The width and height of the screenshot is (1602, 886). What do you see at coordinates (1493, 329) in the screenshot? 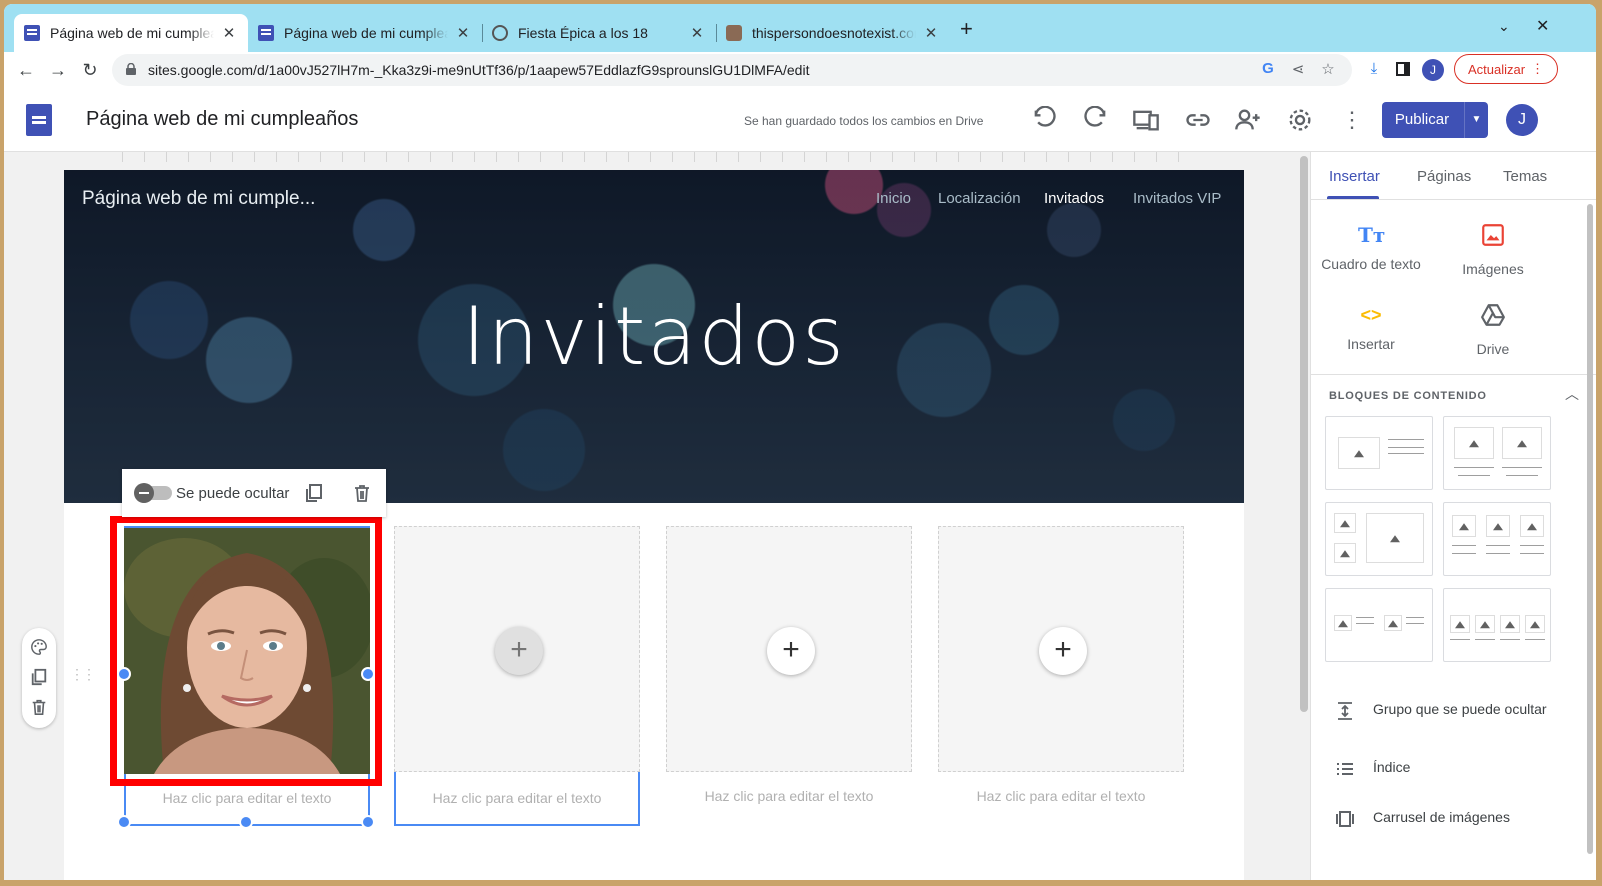
I see `insert-drive: Drive` at bounding box center [1493, 329].